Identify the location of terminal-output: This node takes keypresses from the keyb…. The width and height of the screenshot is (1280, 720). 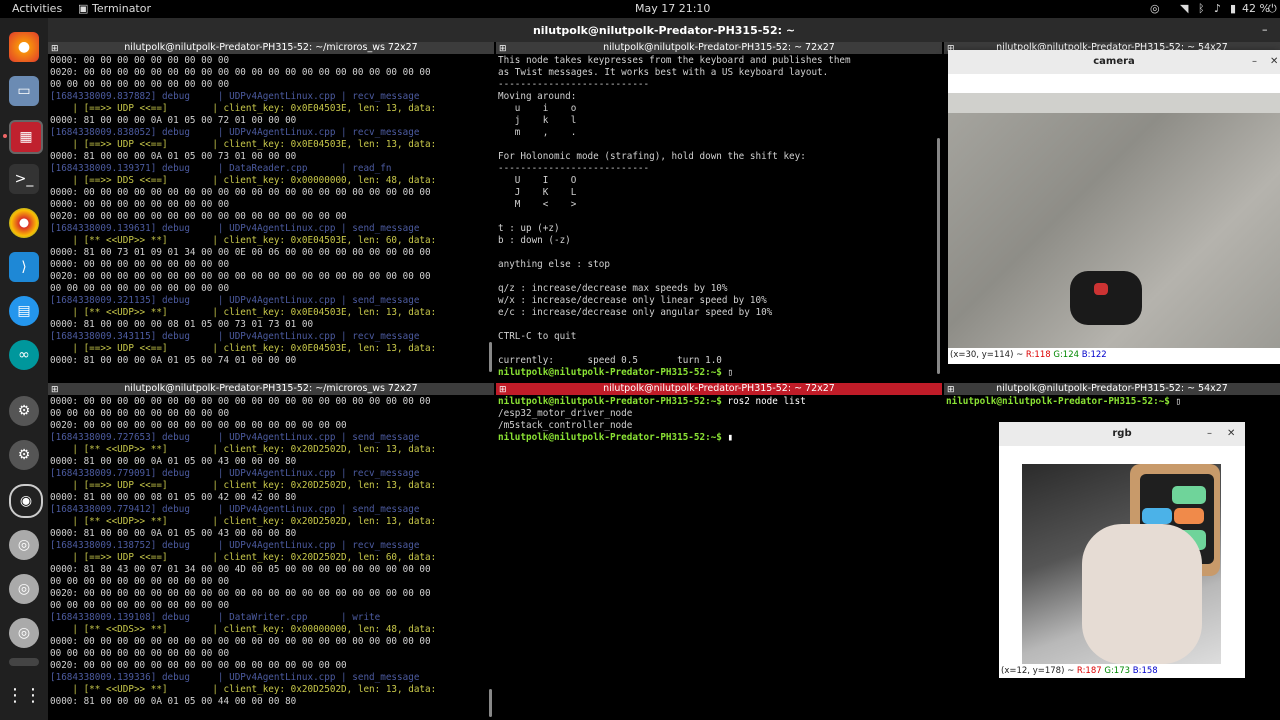
(716, 211).